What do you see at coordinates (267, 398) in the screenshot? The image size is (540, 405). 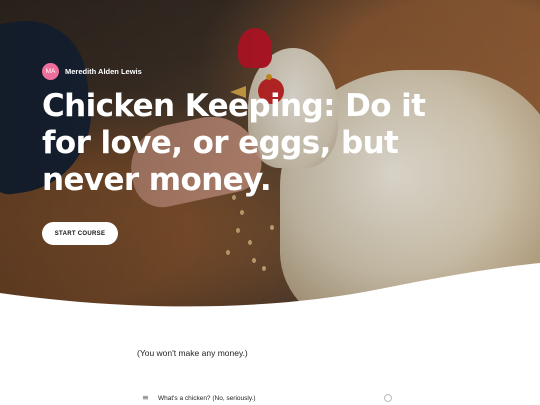 I see `lesson-item: ≡ What's a chicken? (No, seriously.)` at bounding box center [267, 398].